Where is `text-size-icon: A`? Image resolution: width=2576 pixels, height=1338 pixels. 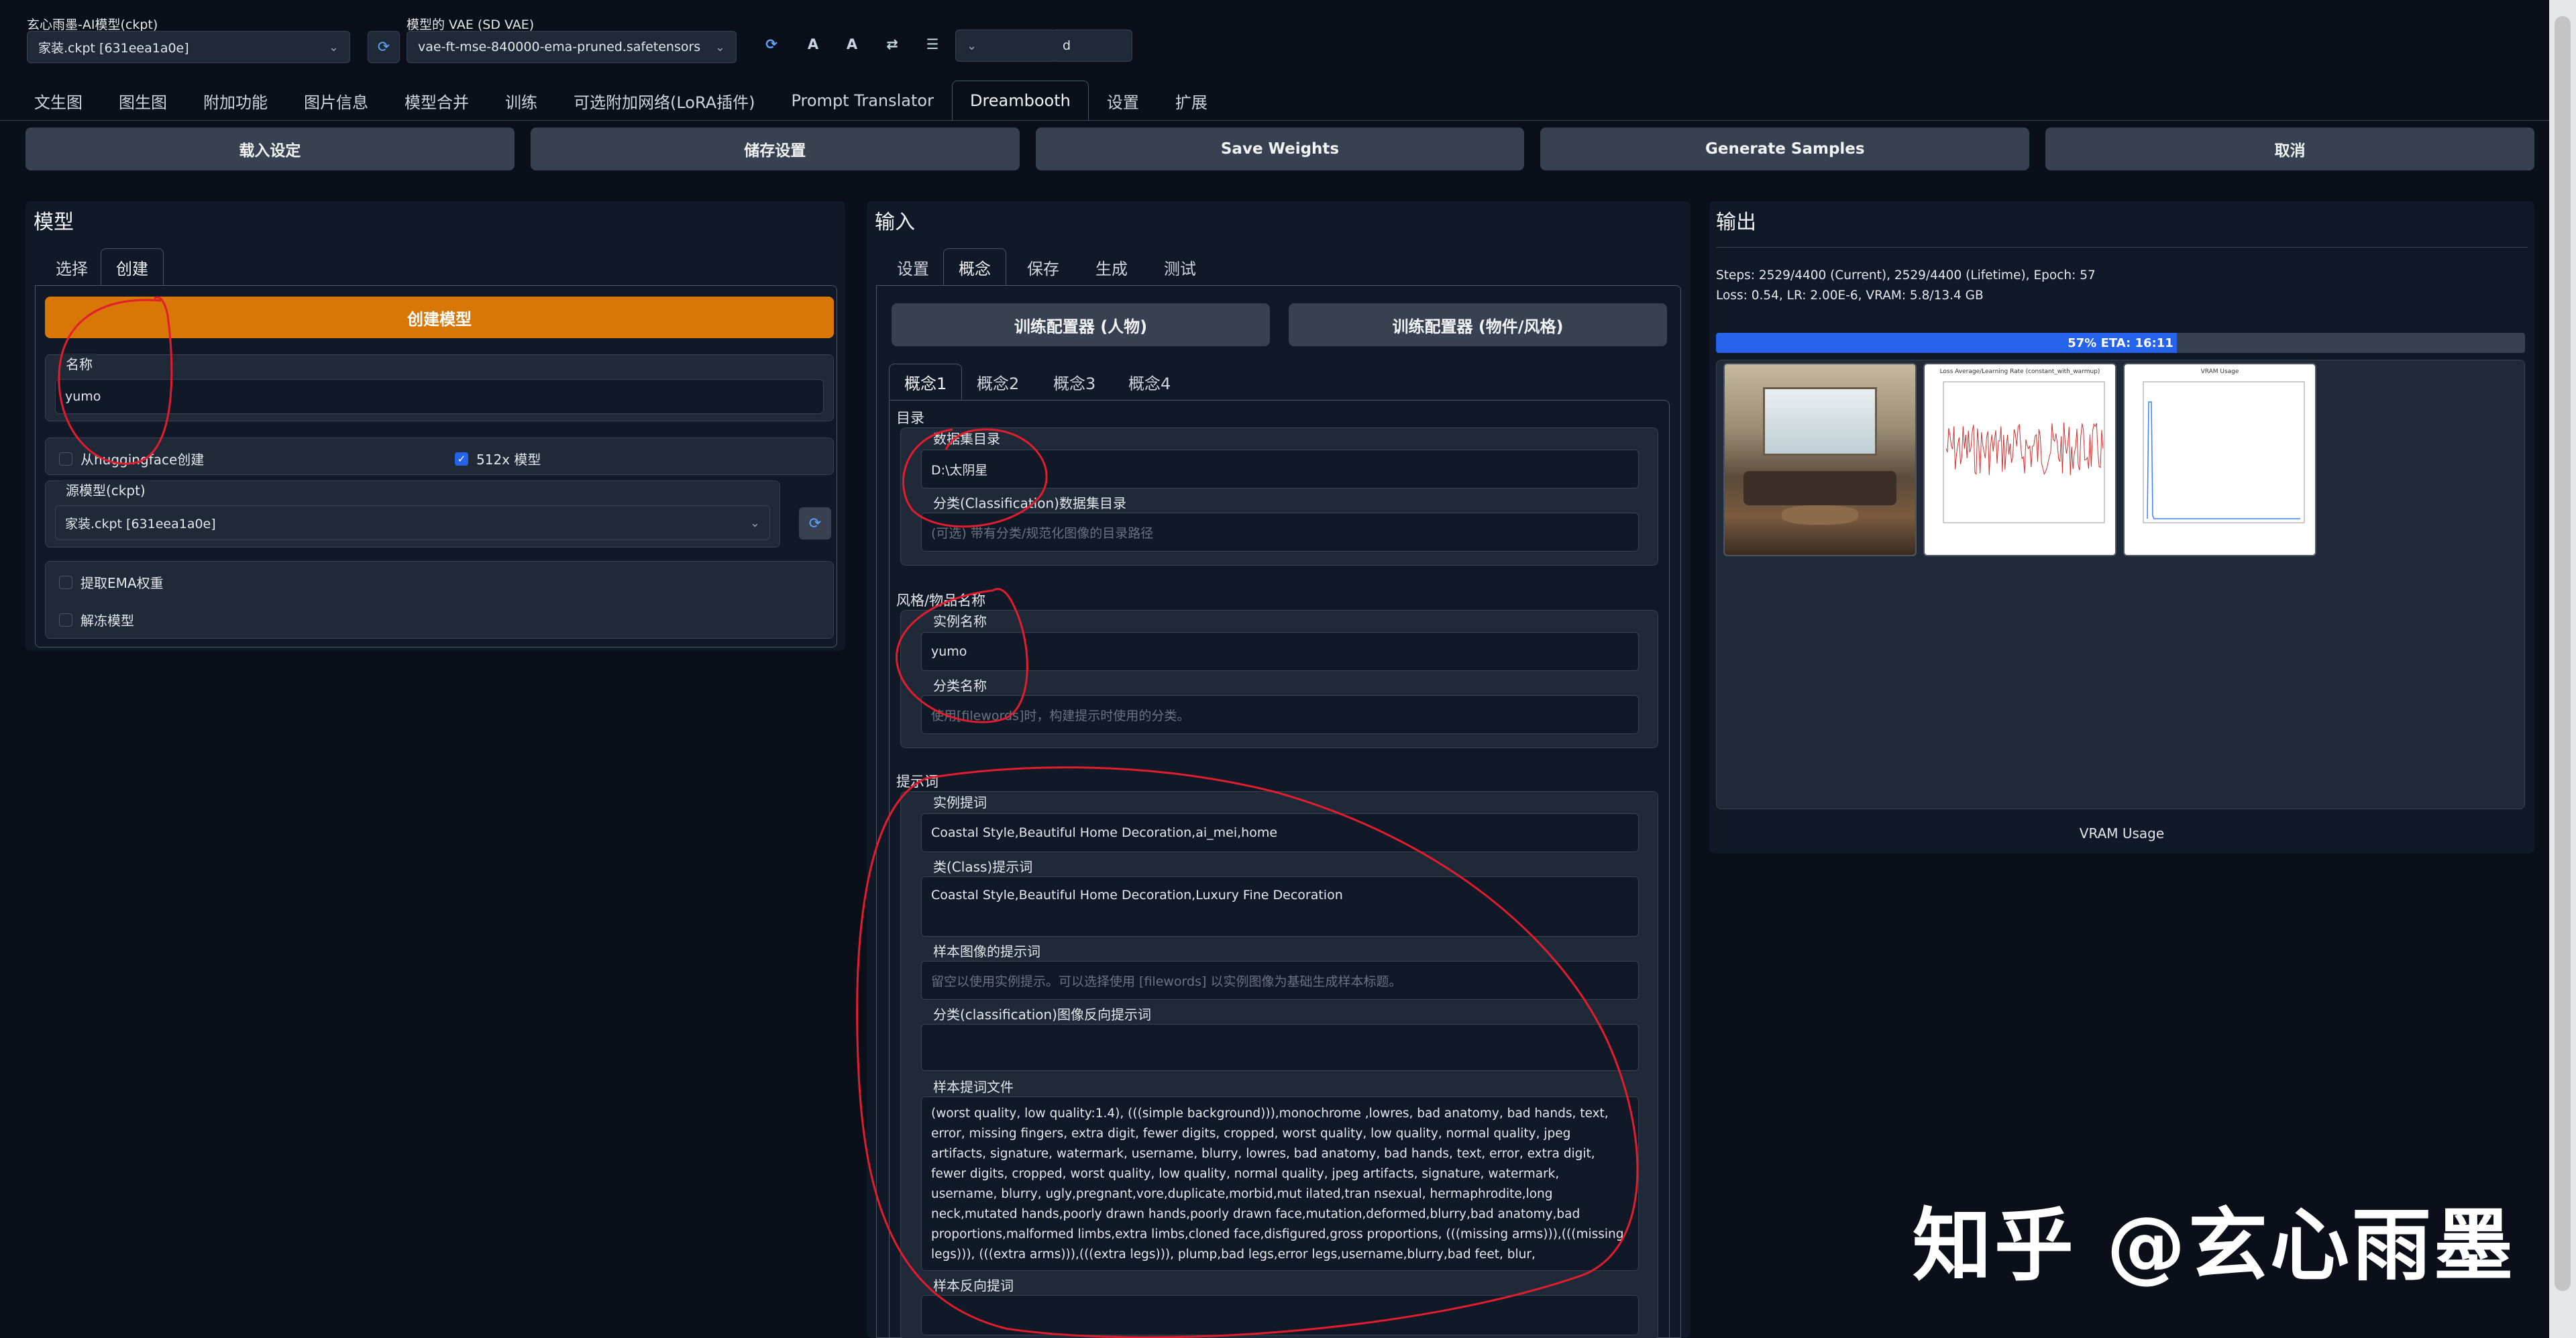 text-size-icon: A is located at coordinates (813, 44).